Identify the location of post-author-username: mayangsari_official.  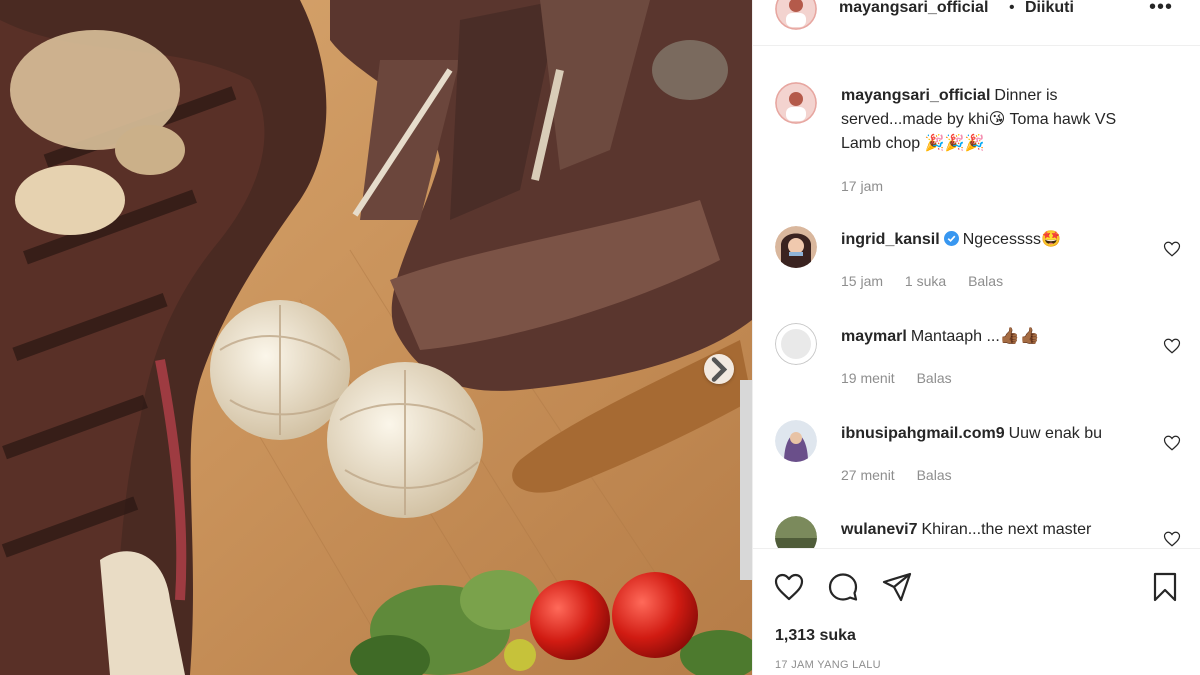
(913, 8).